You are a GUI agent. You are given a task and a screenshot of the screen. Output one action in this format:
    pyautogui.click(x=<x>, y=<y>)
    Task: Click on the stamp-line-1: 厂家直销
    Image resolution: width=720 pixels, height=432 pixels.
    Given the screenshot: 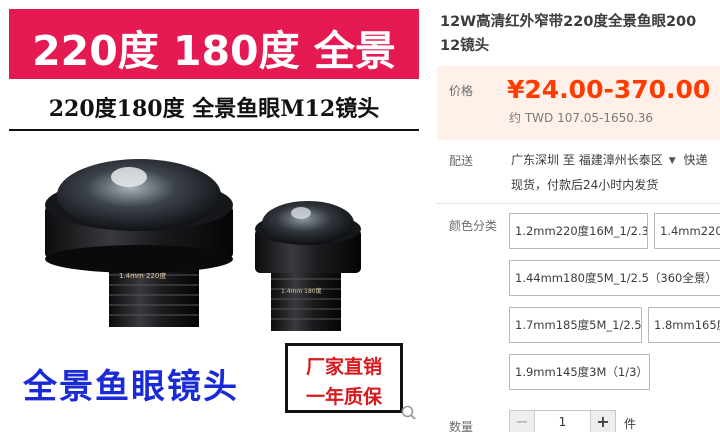 What is the action you would take?
    pyautogui.click(x=343, y=367)
    